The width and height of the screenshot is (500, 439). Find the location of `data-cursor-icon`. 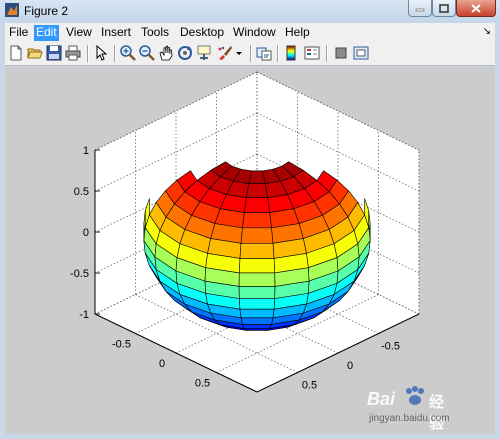

data-cursor-icon is located at coordinates (204, 53).